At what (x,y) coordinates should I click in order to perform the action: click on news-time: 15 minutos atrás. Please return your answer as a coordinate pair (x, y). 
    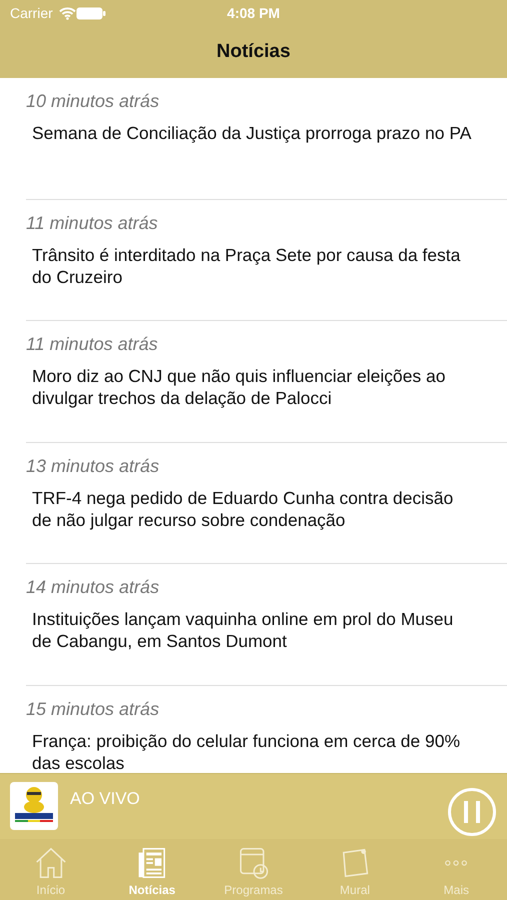
    Looking at the image, I should click on (93, 709).